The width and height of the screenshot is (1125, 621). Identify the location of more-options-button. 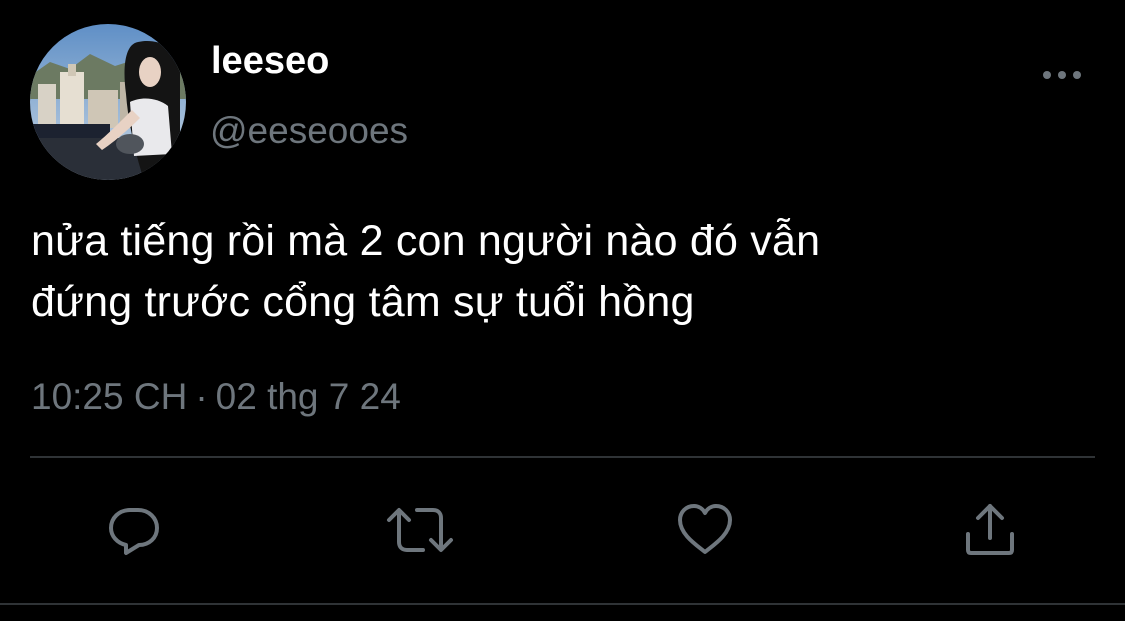
(1062, 75).